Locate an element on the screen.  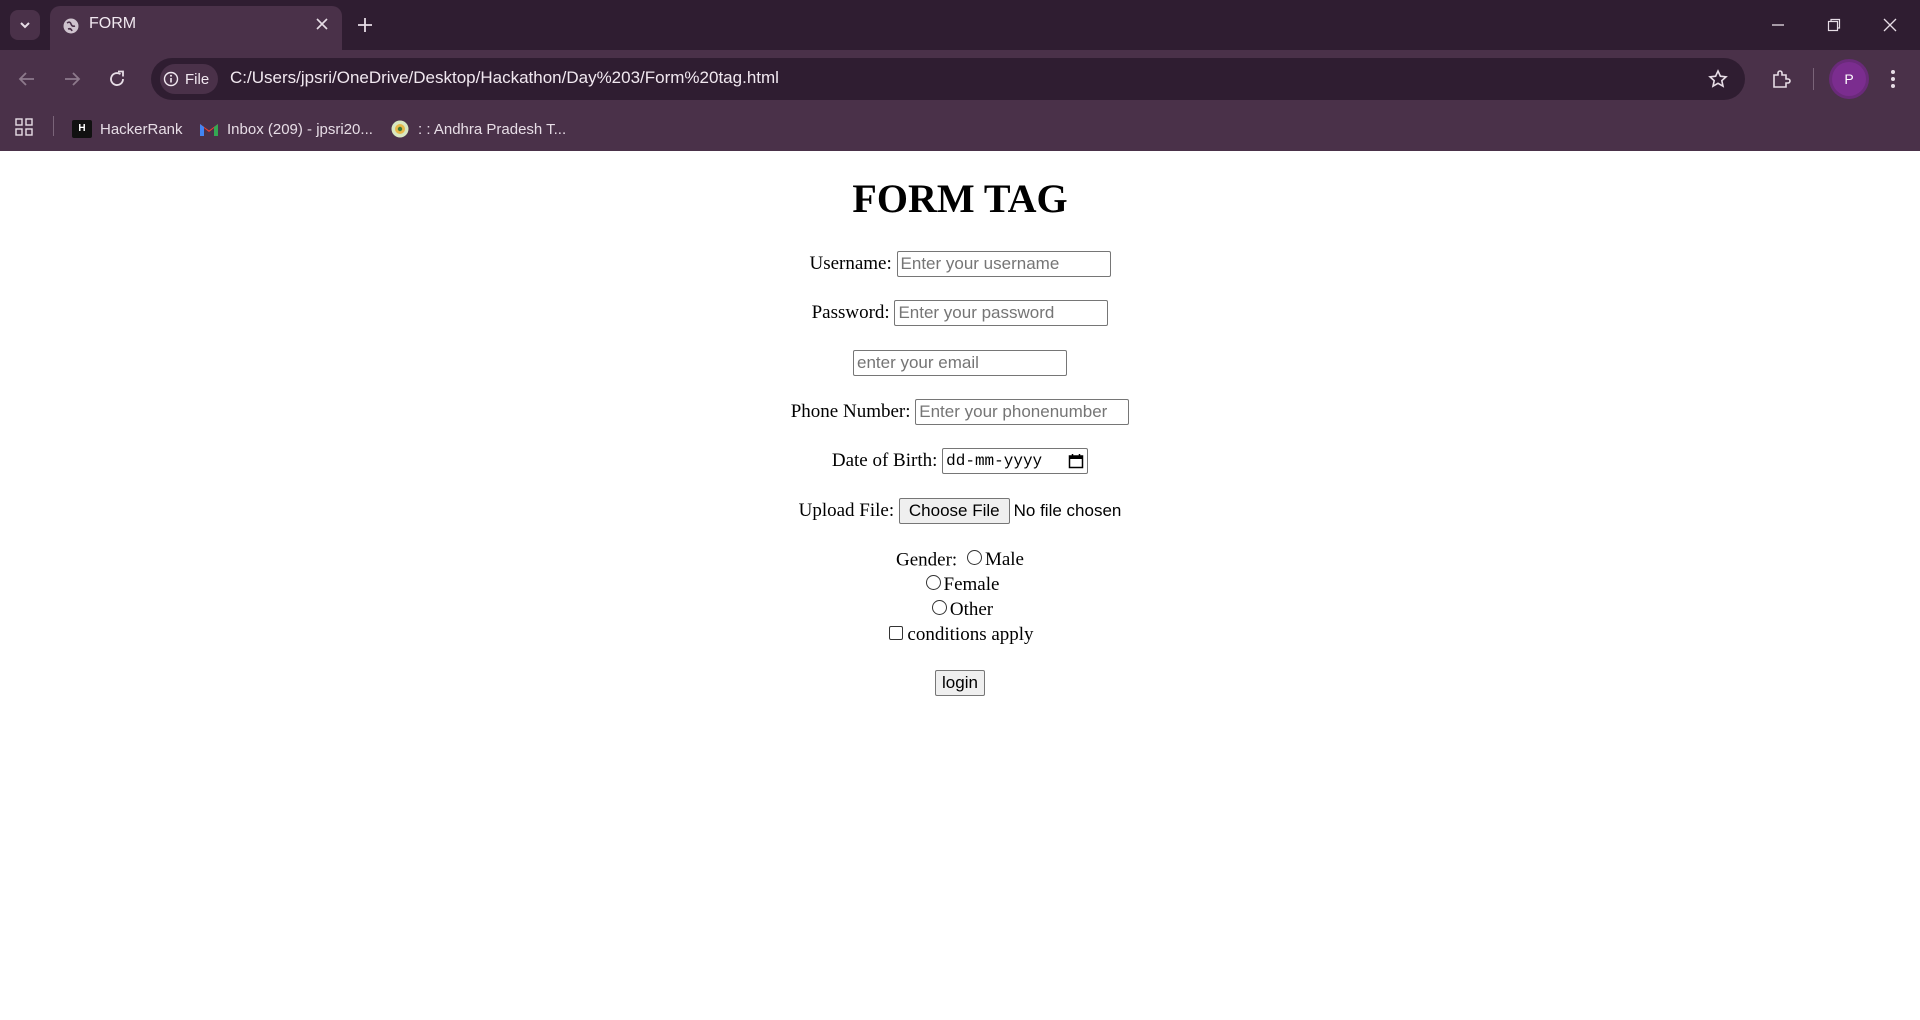
gender-female-label: Female is located at coordinates (971, 584).